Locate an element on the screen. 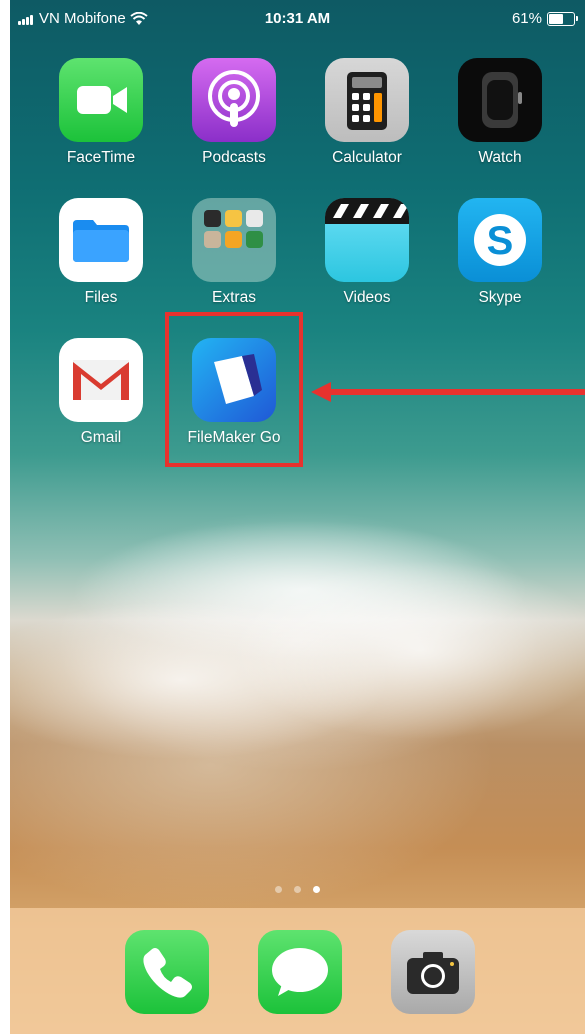 The width and height of the screenshot is (585, 1034). calculator-icon is located at coordinates (367, 100).